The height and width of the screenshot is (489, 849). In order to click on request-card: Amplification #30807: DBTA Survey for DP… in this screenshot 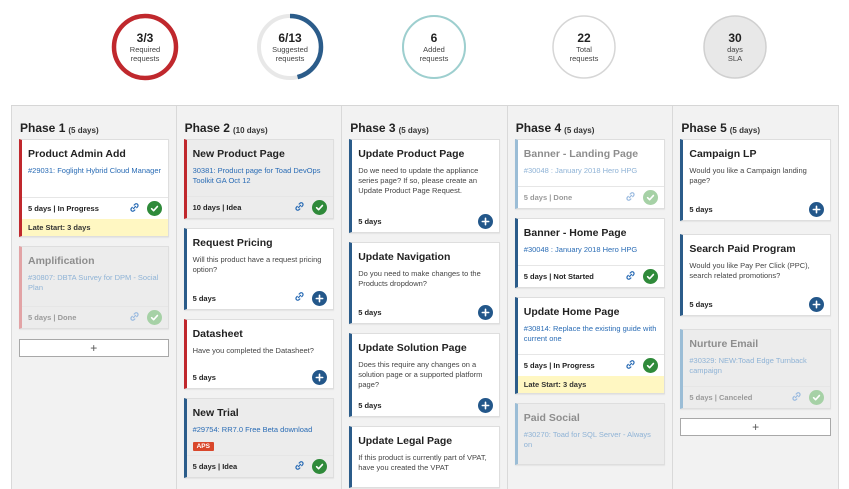, I will do `click(94, 287)`.